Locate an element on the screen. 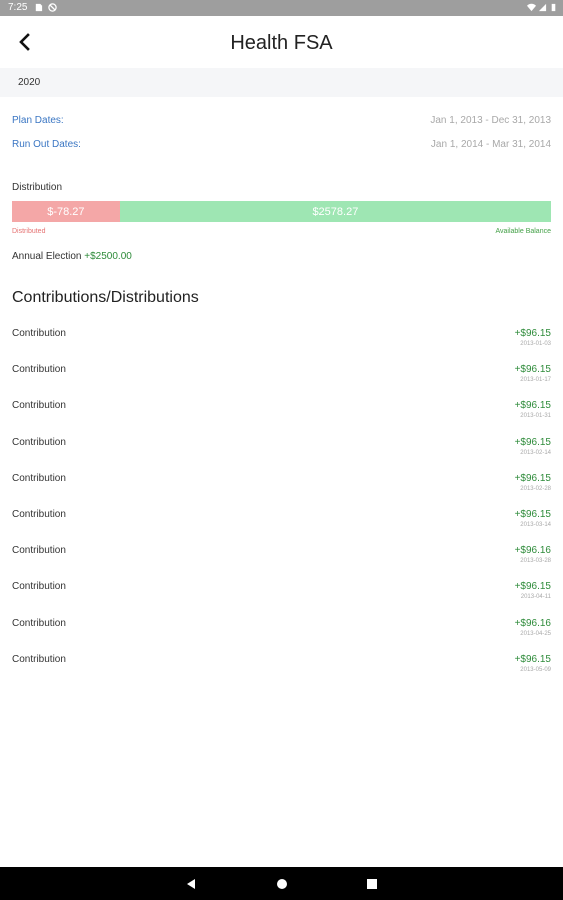 The width and height of the screenshot is (563, 900). battery-icon is located at coordinates (553, 7).